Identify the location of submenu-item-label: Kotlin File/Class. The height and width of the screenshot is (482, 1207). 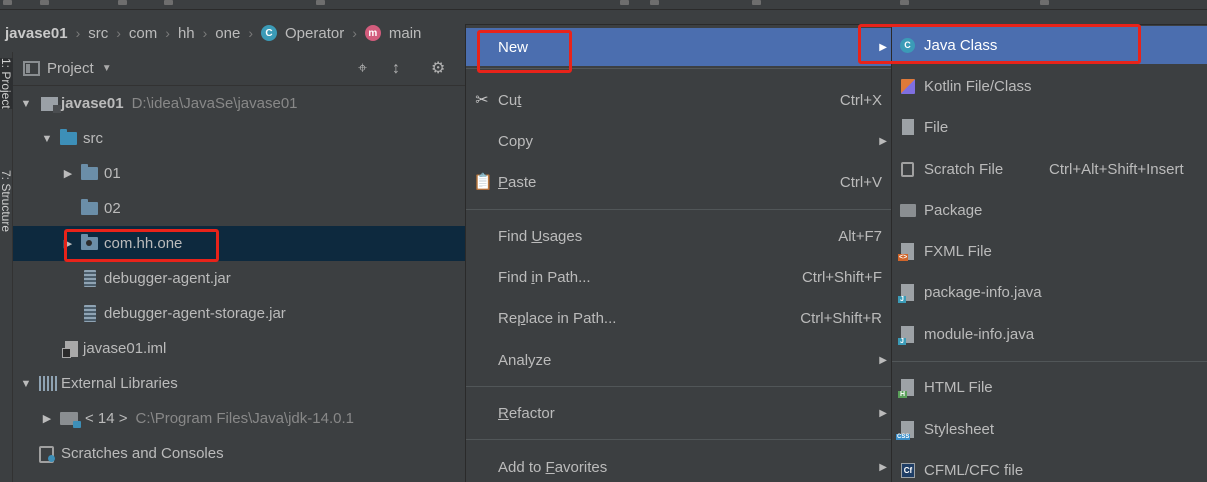
(978, 86).